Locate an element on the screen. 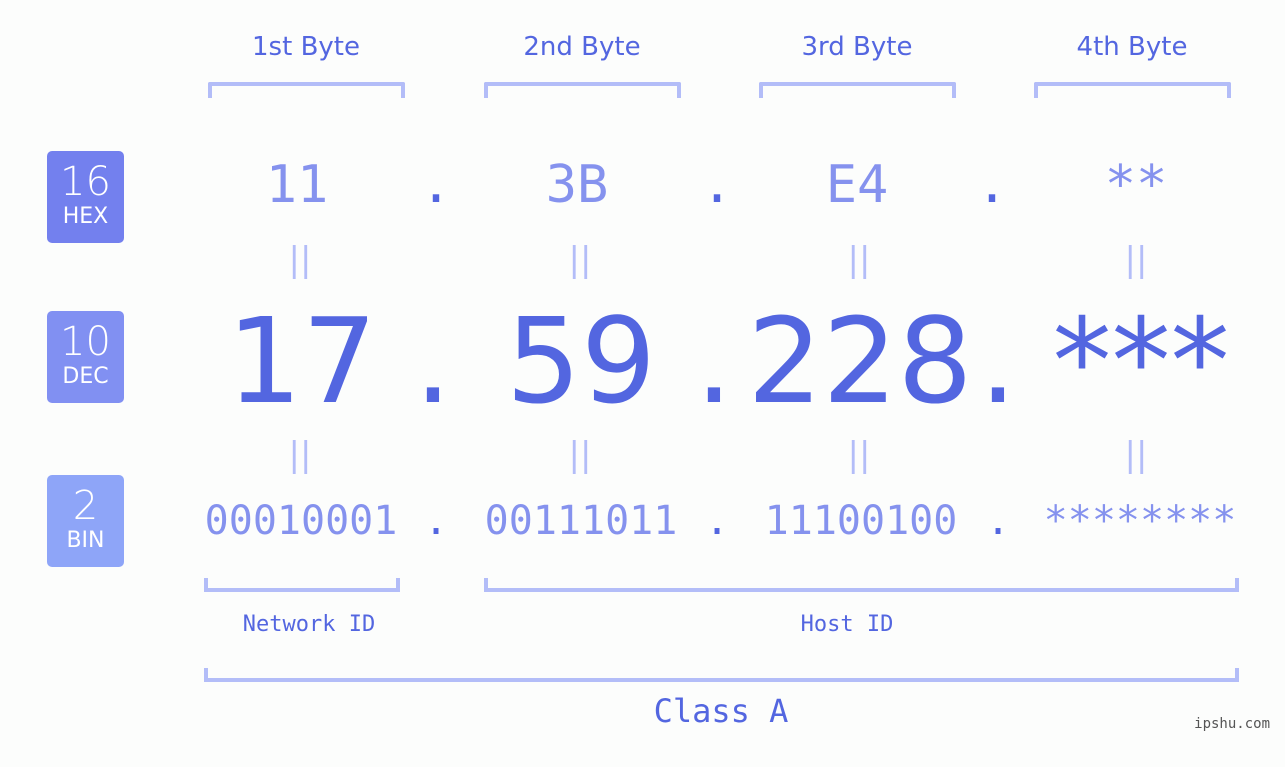  hex-base-number: 16 is located at coordinates (85, 182).